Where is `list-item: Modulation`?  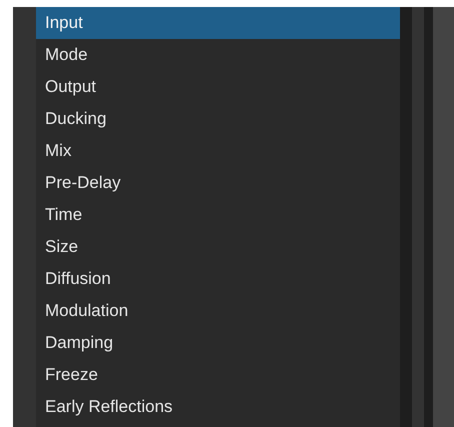 list-item: Modulation is located at coordinates (218, 311).